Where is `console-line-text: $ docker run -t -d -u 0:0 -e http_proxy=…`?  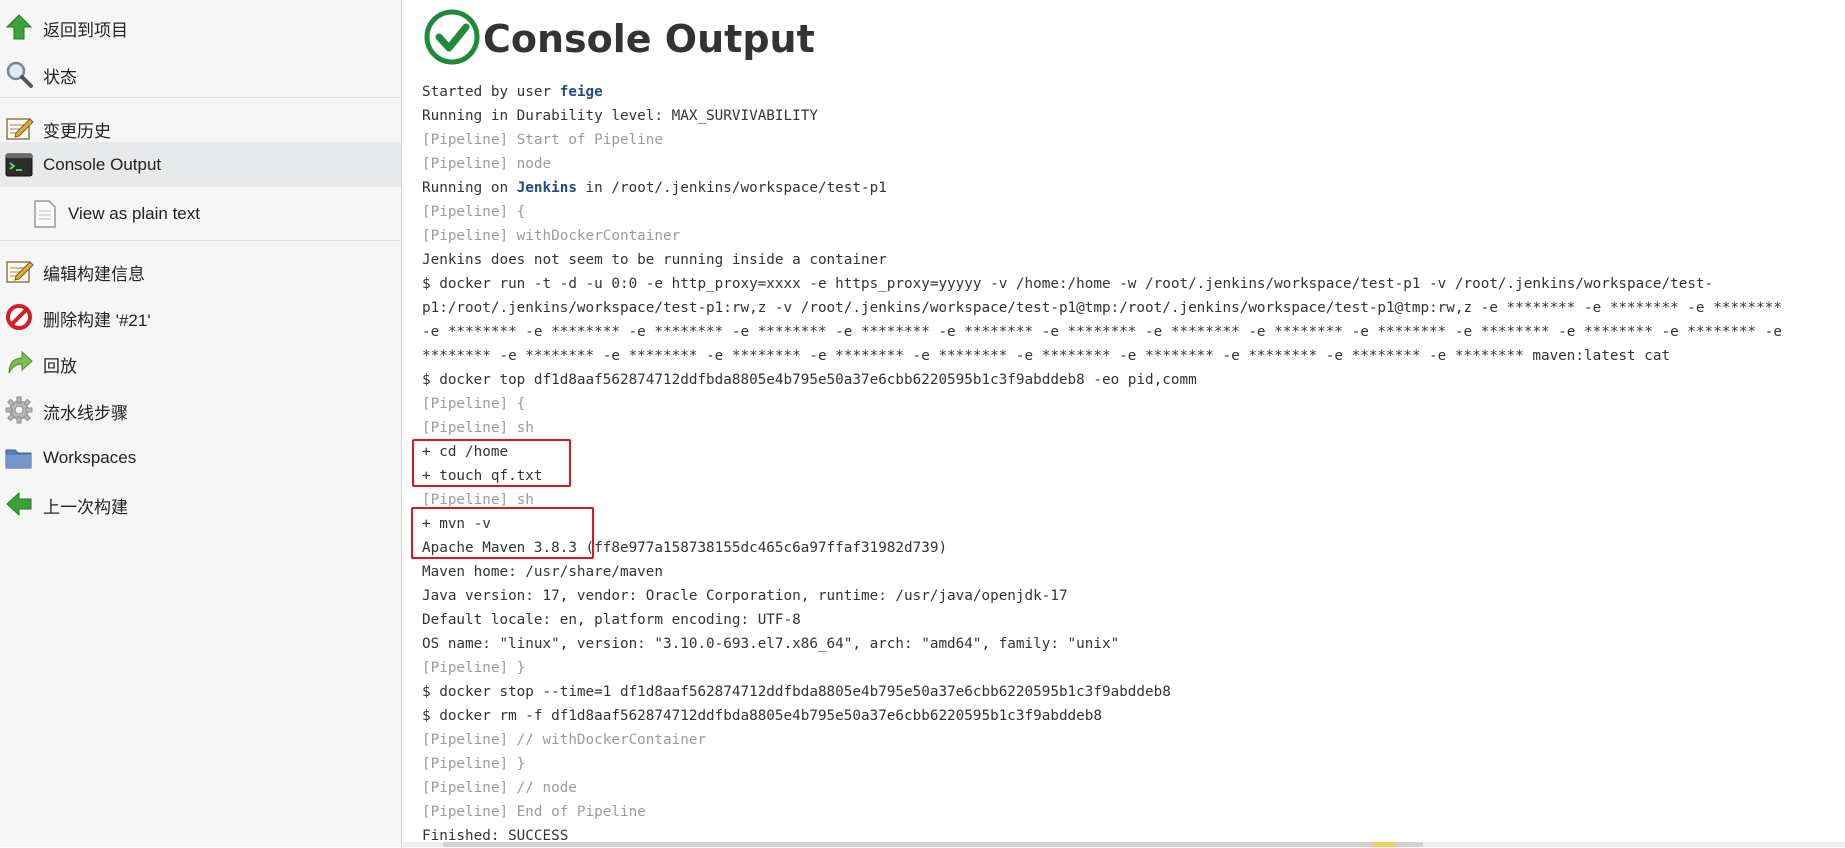 console-line-text: $ docker run -t -d -u 0:0 -e http_proxy=… is located at coordinates (1068, 284).